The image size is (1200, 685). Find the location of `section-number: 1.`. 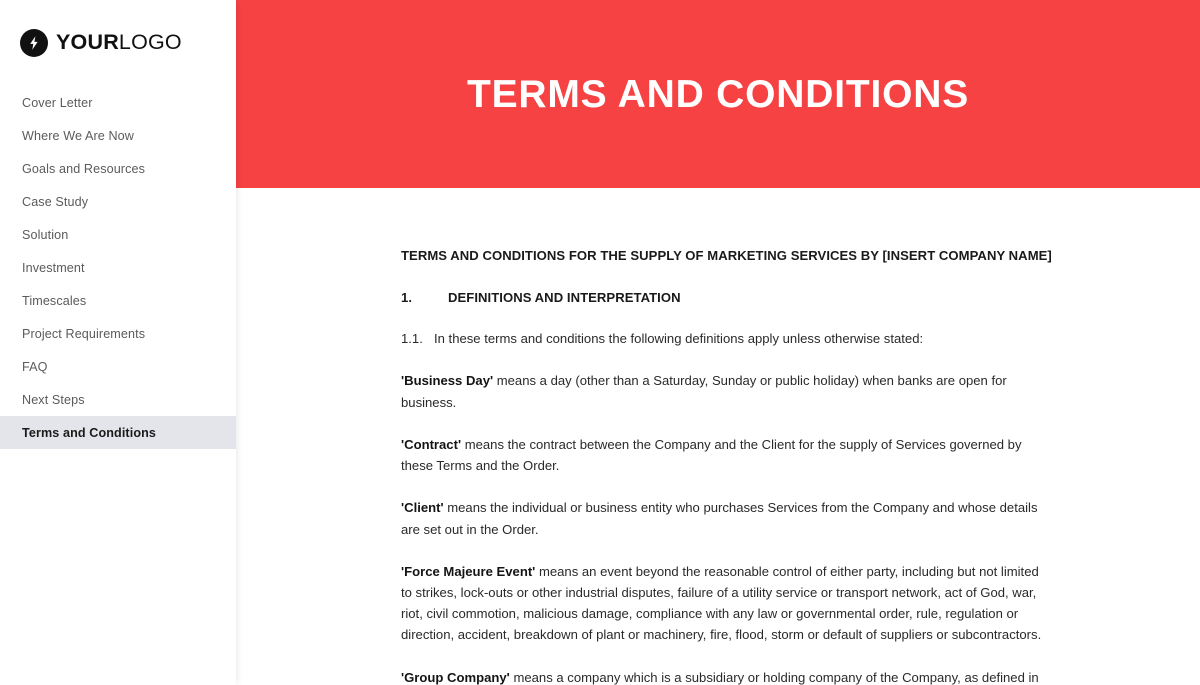

section-number: 1. is located at coordinates (407, 297).